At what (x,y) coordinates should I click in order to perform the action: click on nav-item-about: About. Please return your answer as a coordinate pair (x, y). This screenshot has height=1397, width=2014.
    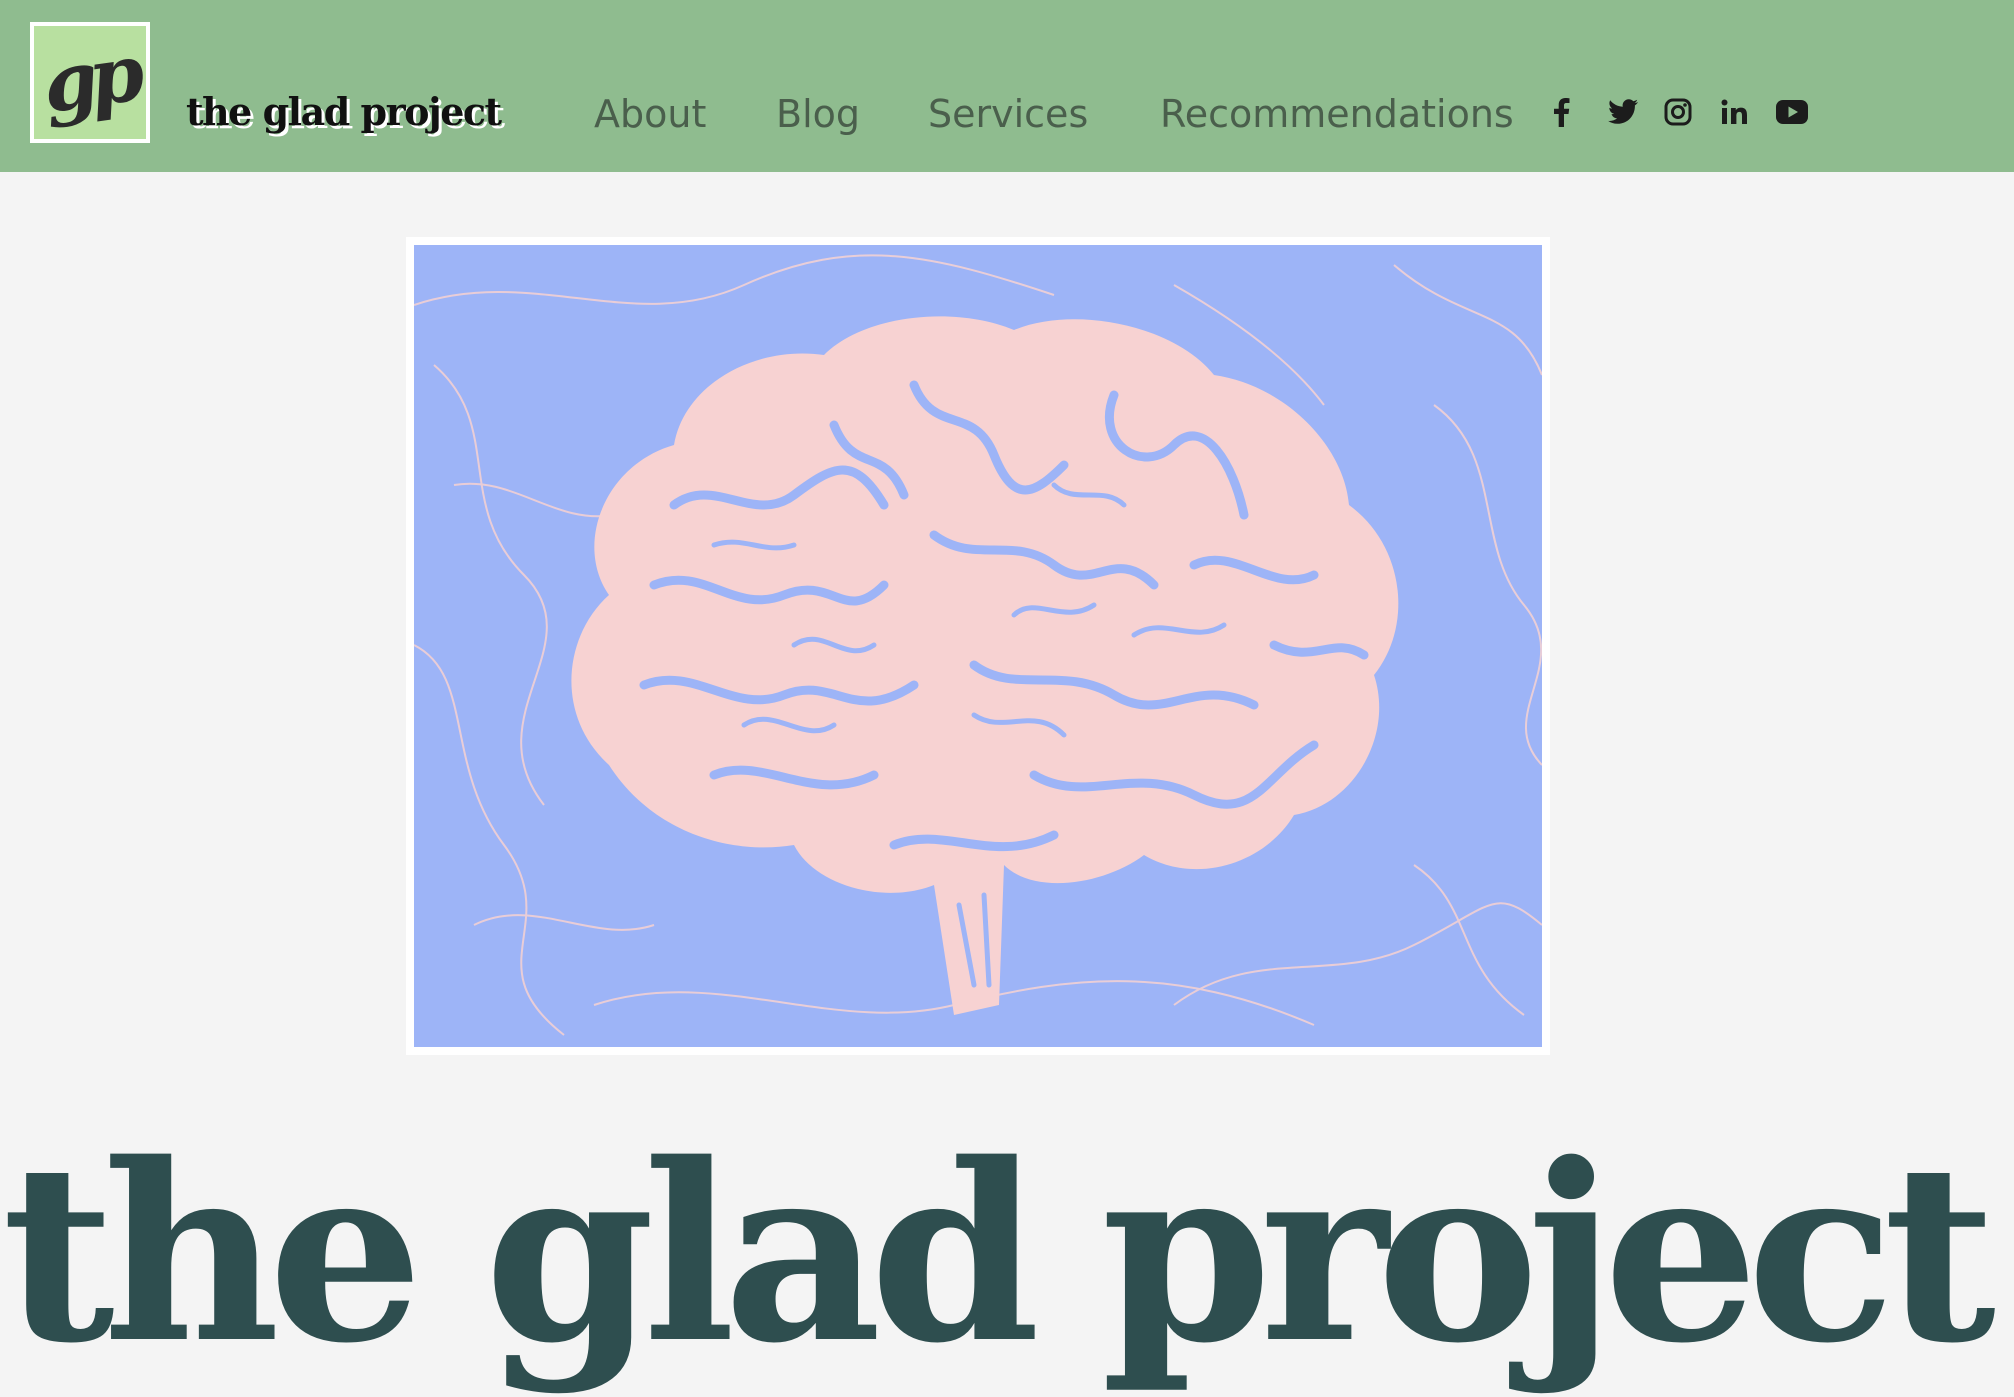
    Looking at the image, I should click on (650, 114).